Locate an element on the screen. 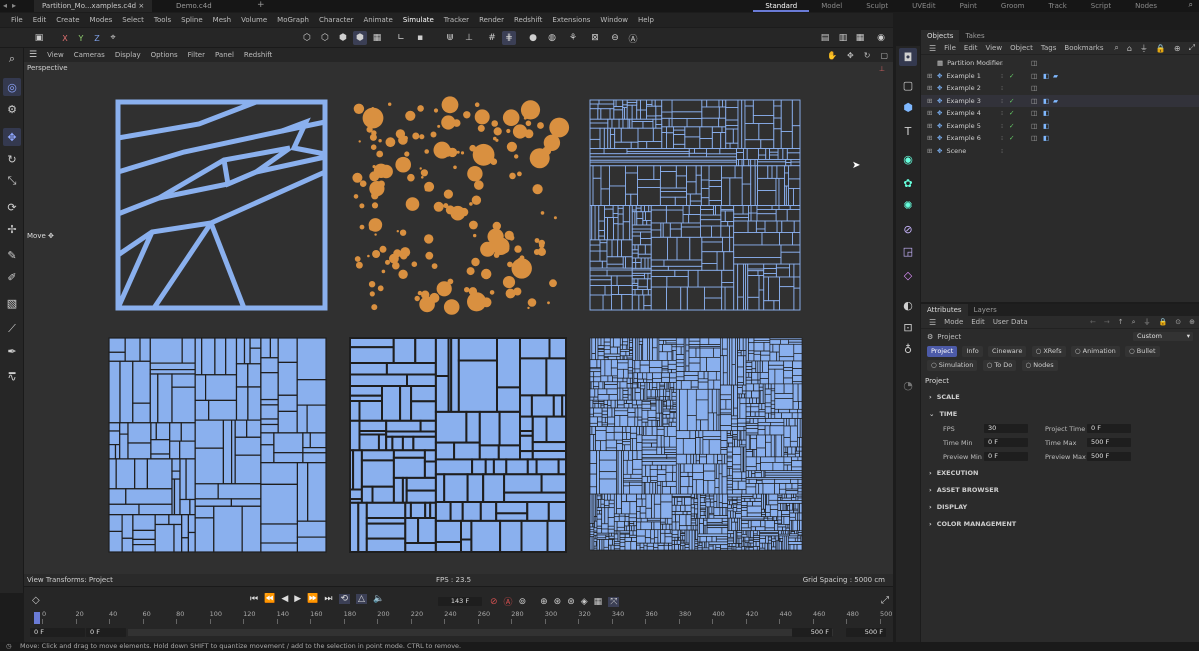 This screenshot has width=1199, height=651. mograph-cloner-icon: ◉ is located at coordinates (908, 159).